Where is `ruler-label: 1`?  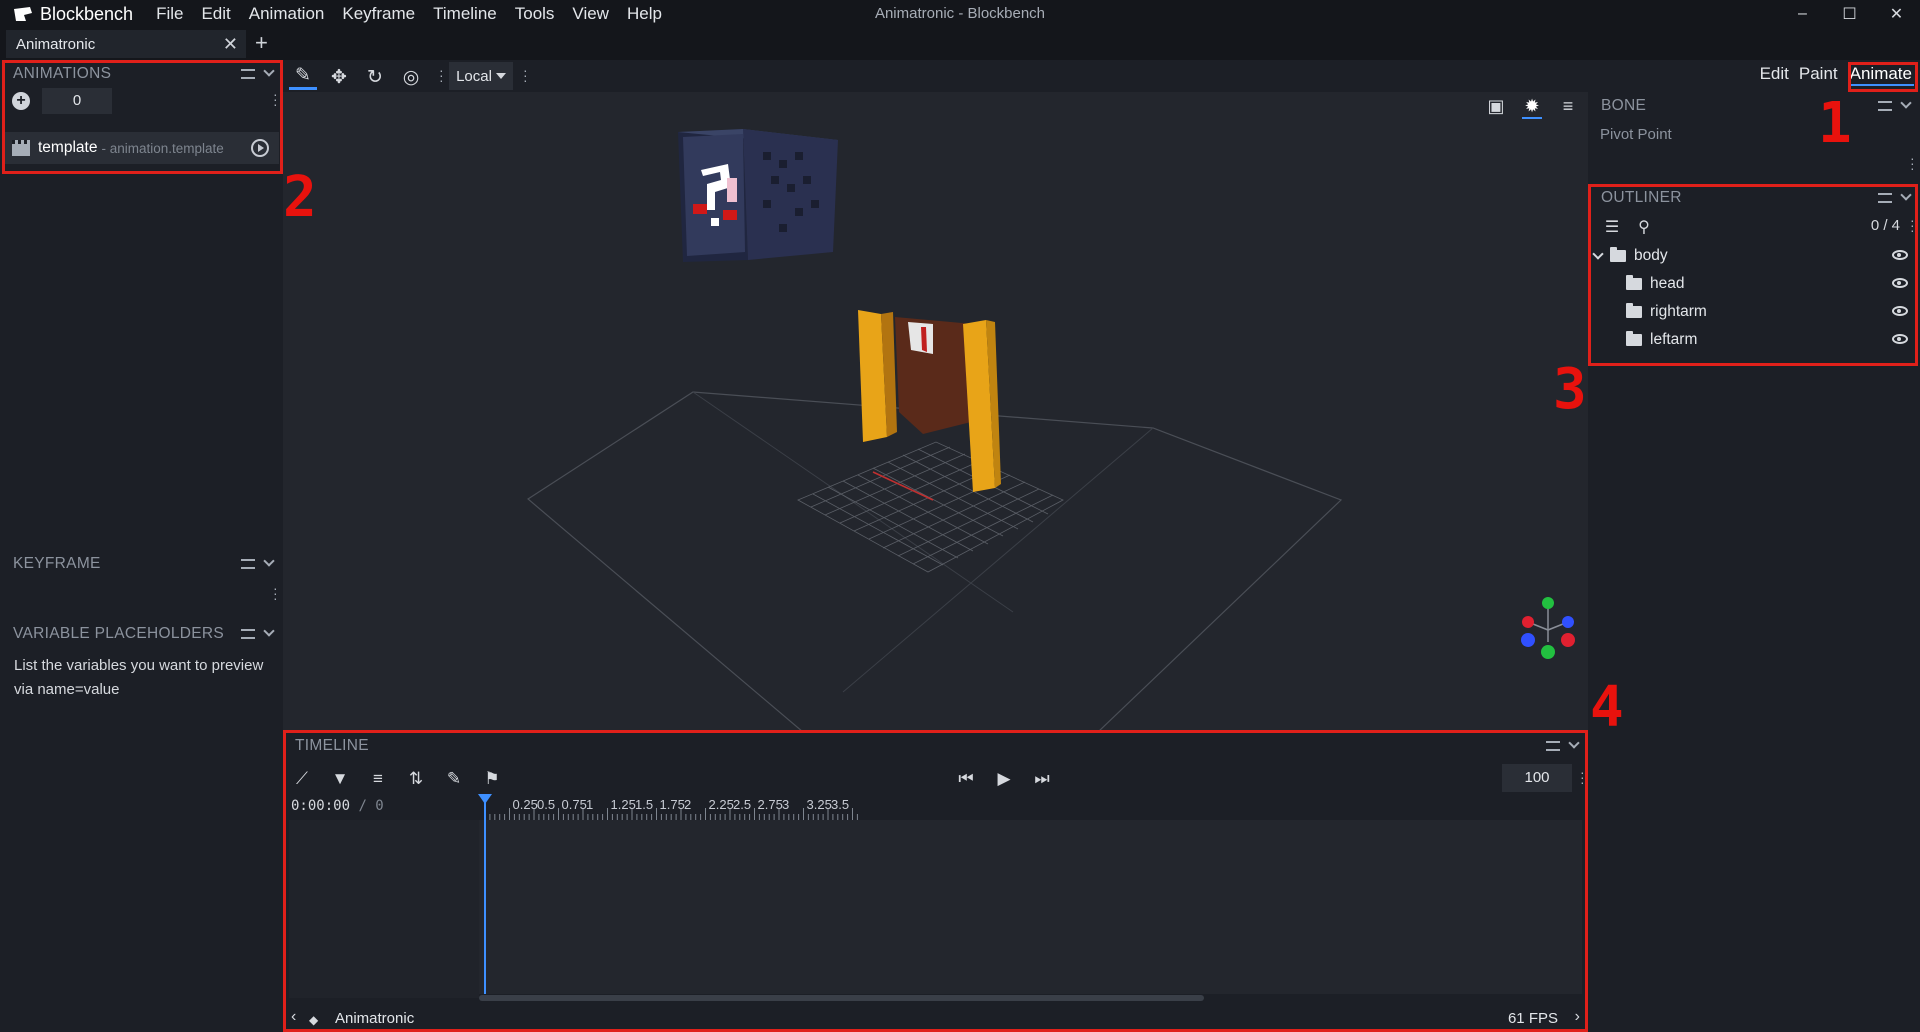 ruler-label: 1 is located at coordinates (589, 804).